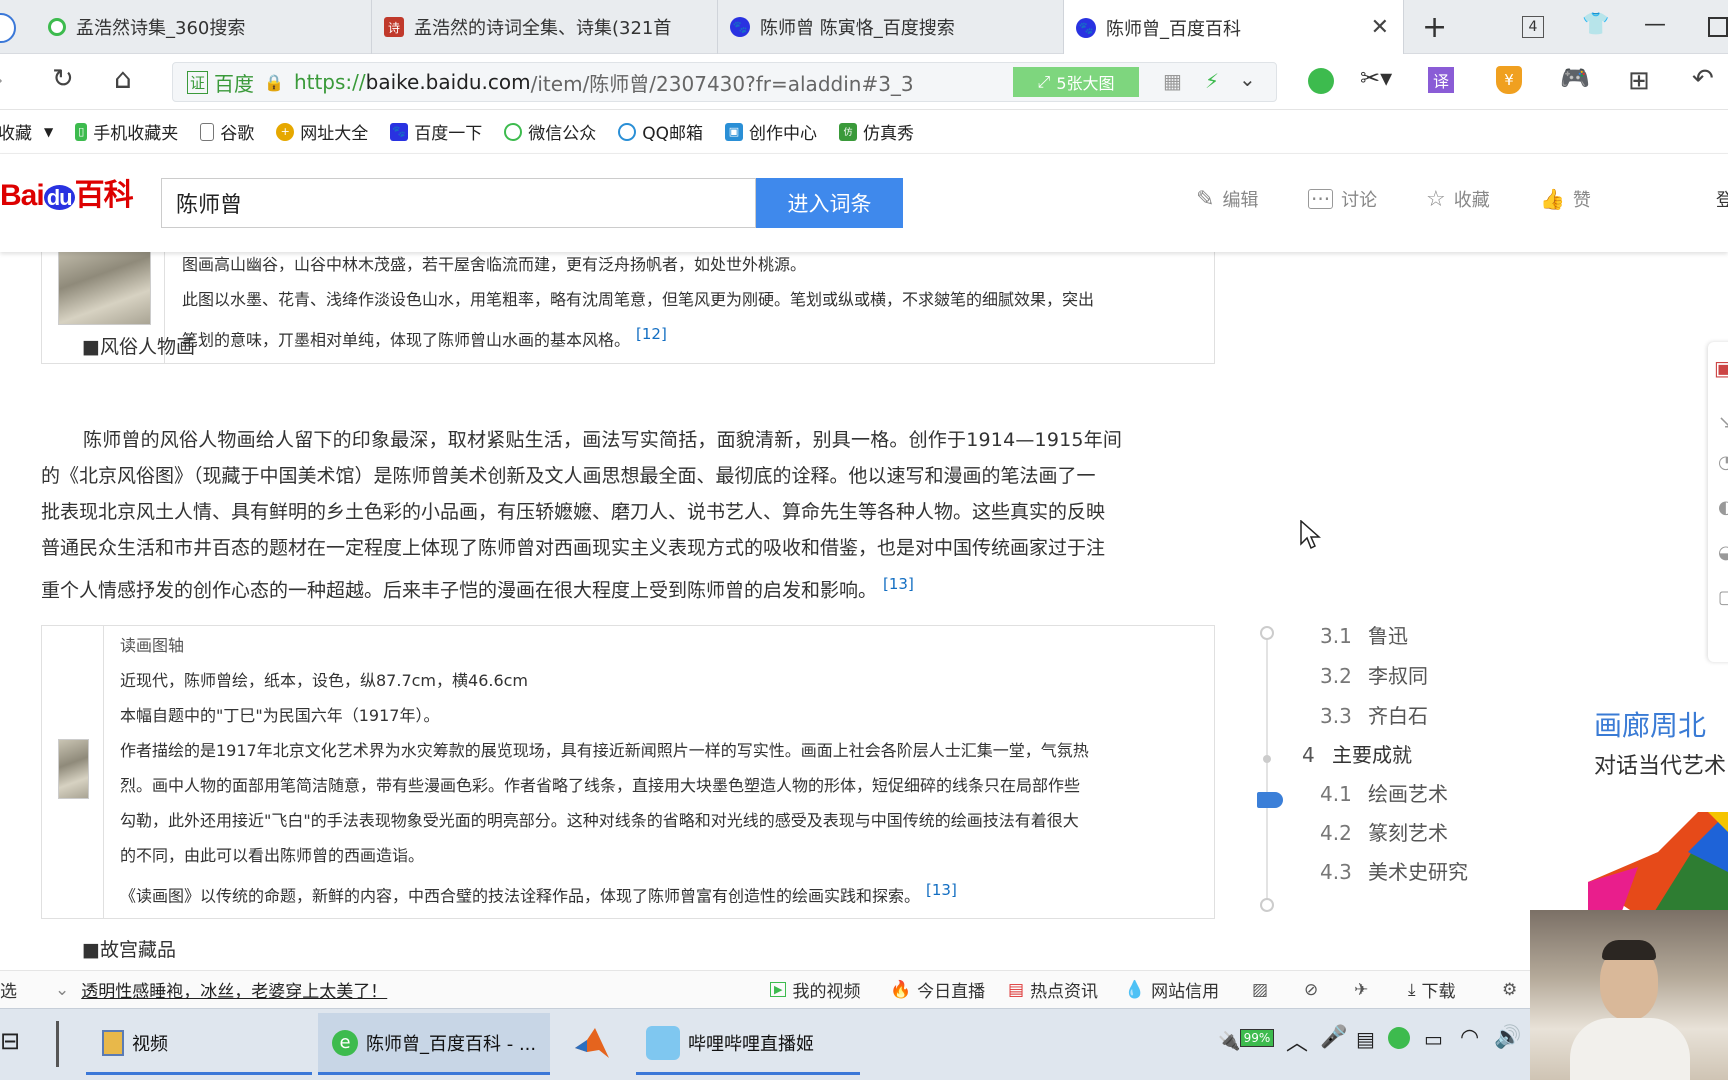 The height and width of the screenshot is (1080, 1728). Describe the element at coordinates (1257, 1038) in the screenshot. I see `battery-indicator: 99%` at that location.